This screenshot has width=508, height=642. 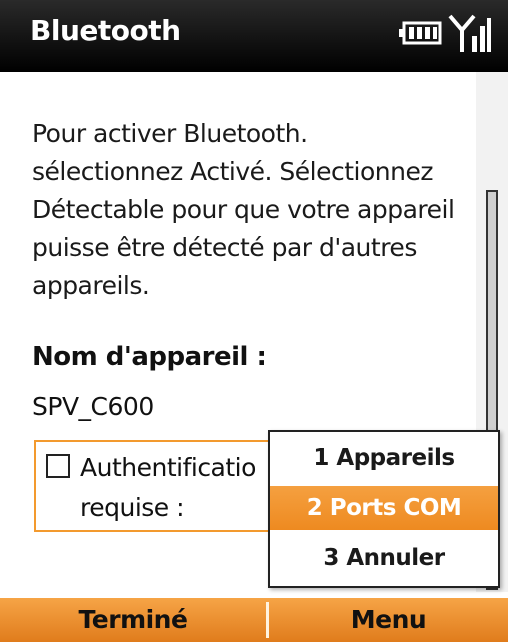 I want to click on status-icons, so click(x=445, y=33).